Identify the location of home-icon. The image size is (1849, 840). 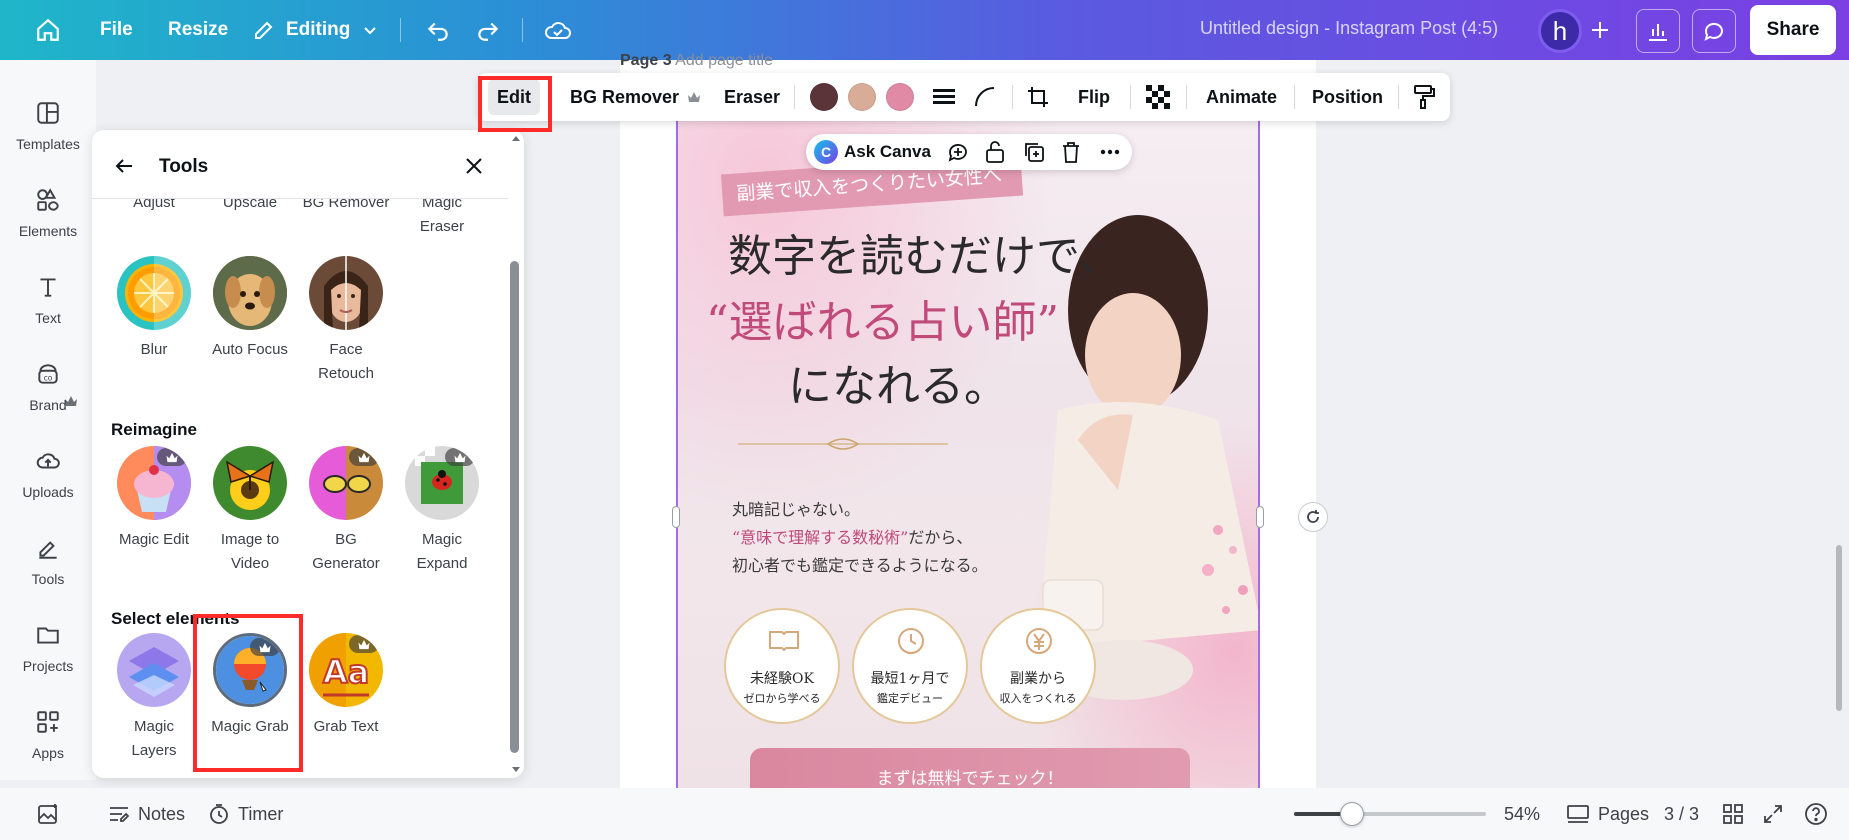
(48, 30).